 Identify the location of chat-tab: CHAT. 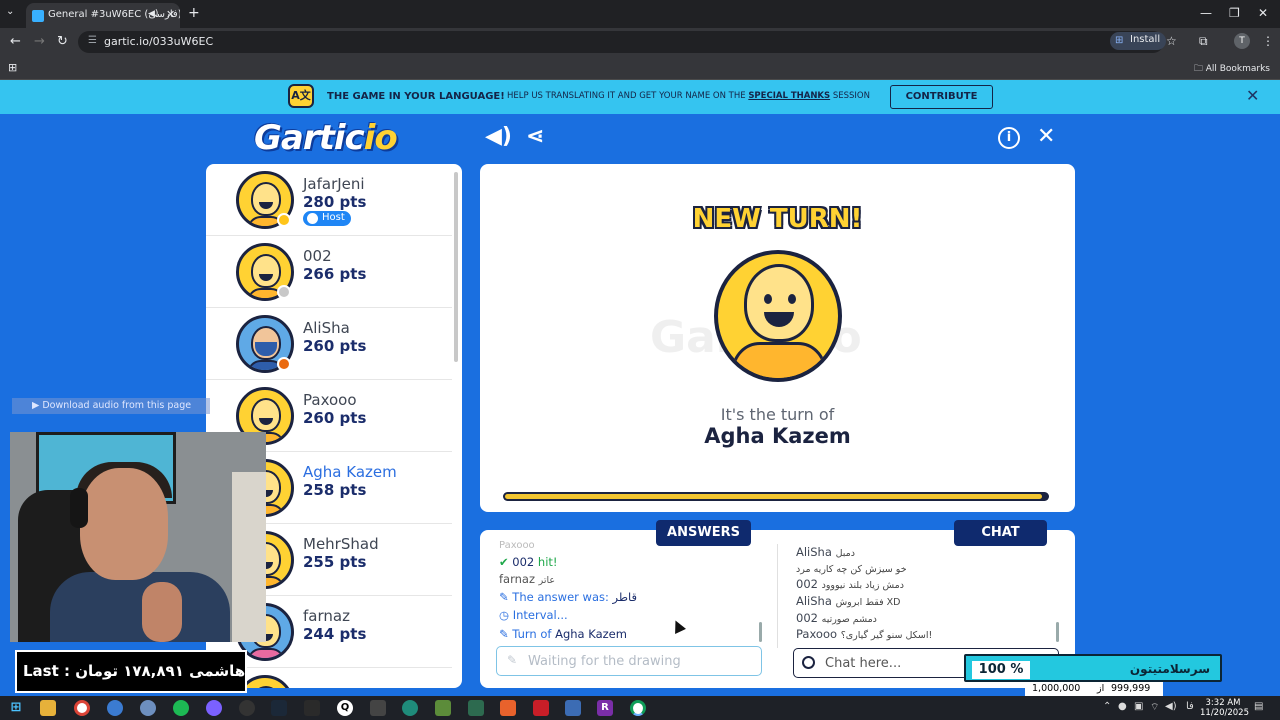
(1000, 533).